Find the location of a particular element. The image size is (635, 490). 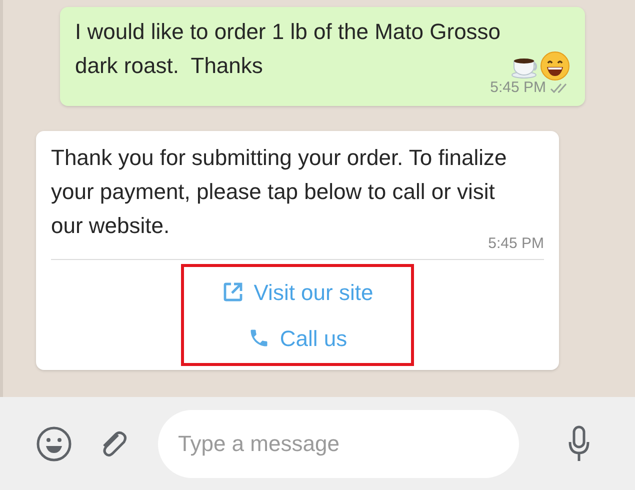

message-action-button: Call us is located at coordinates (298, 338).